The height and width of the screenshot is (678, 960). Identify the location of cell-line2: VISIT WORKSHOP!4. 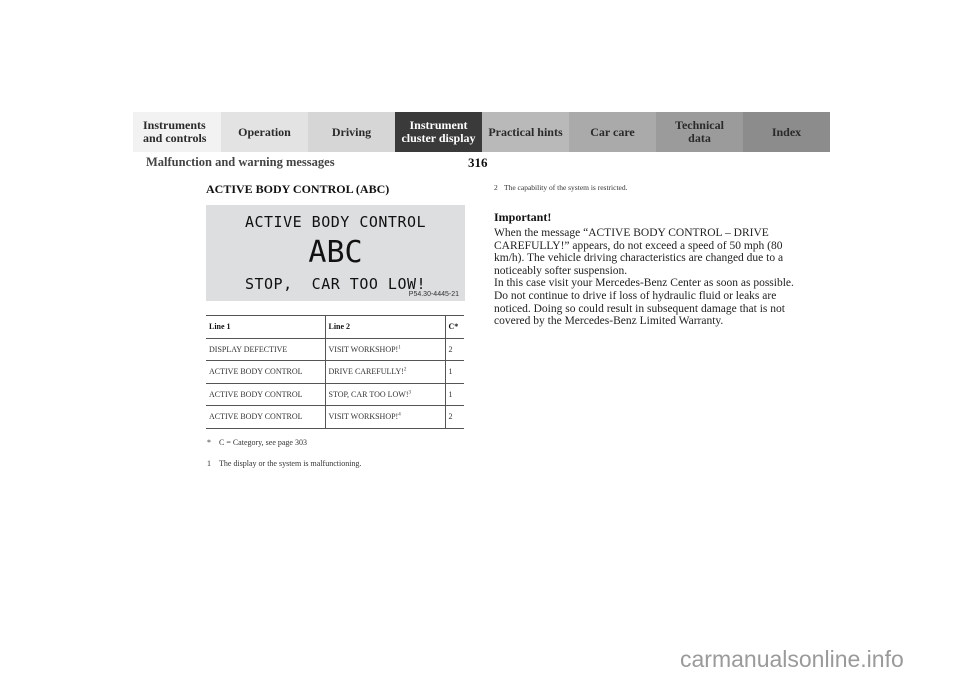
(384, 417).